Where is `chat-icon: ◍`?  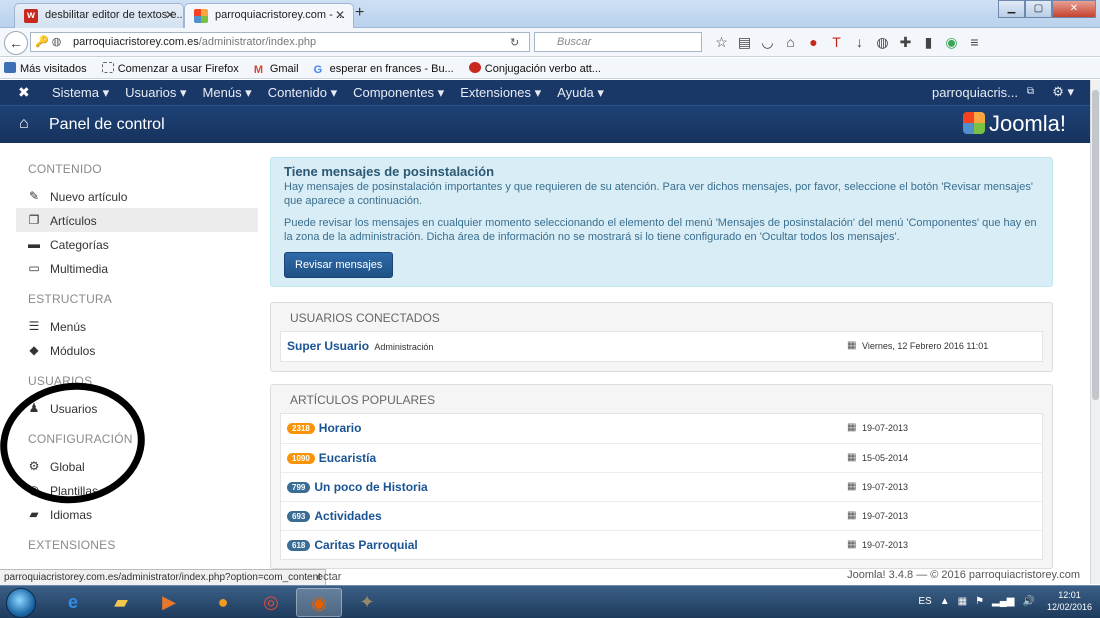
chat-icon: ◍ is located at coordinates (882, 42).